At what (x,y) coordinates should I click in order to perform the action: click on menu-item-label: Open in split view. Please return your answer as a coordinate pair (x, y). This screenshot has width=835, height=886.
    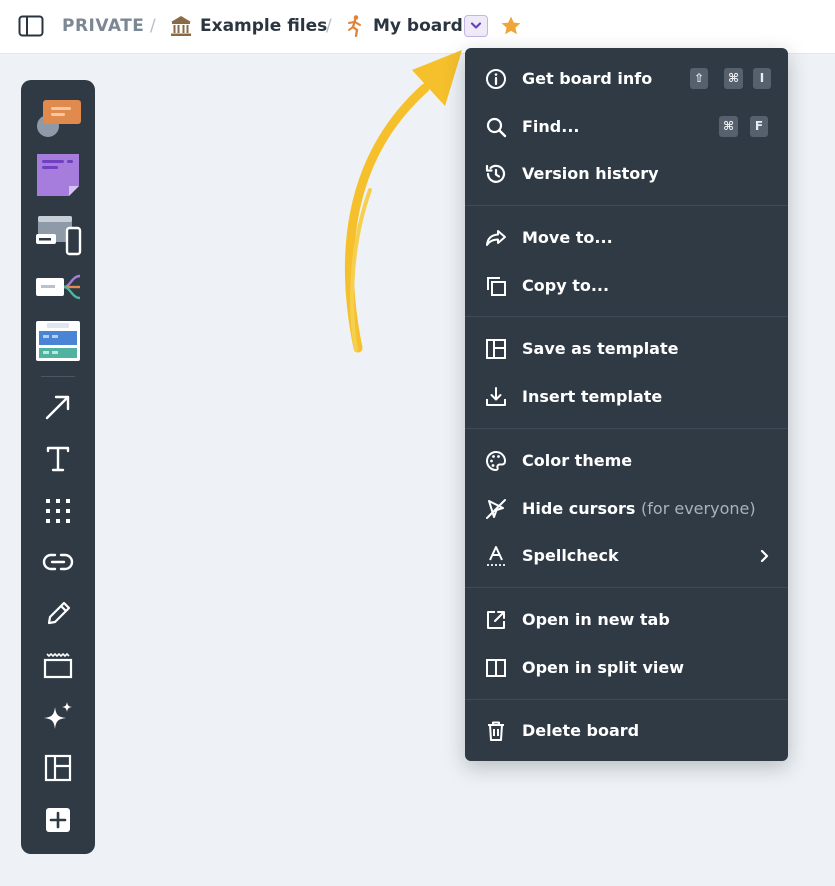
    Looking at the image, I should click on (603, 667).